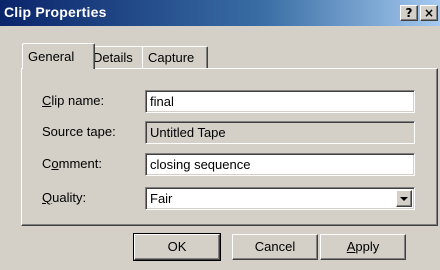 This screenshot has width=440, height=270. Describe the element at coordinates (47, 197) in the screenshot. I see `quality-mnemonic: Q` at that location.